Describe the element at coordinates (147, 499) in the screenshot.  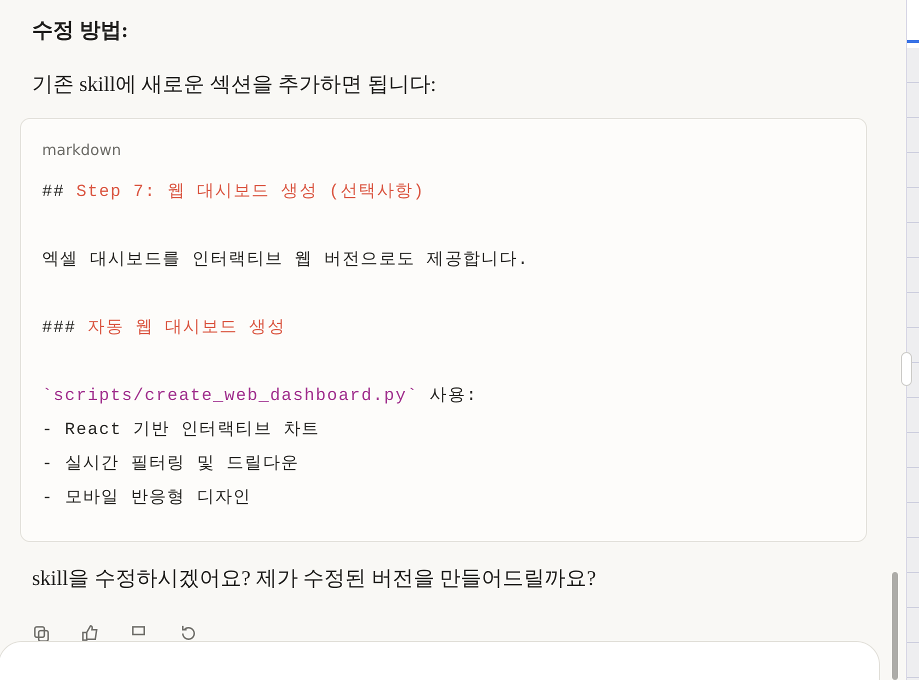
I see `code-line: - 모바일 반응형 디자인` at that location.